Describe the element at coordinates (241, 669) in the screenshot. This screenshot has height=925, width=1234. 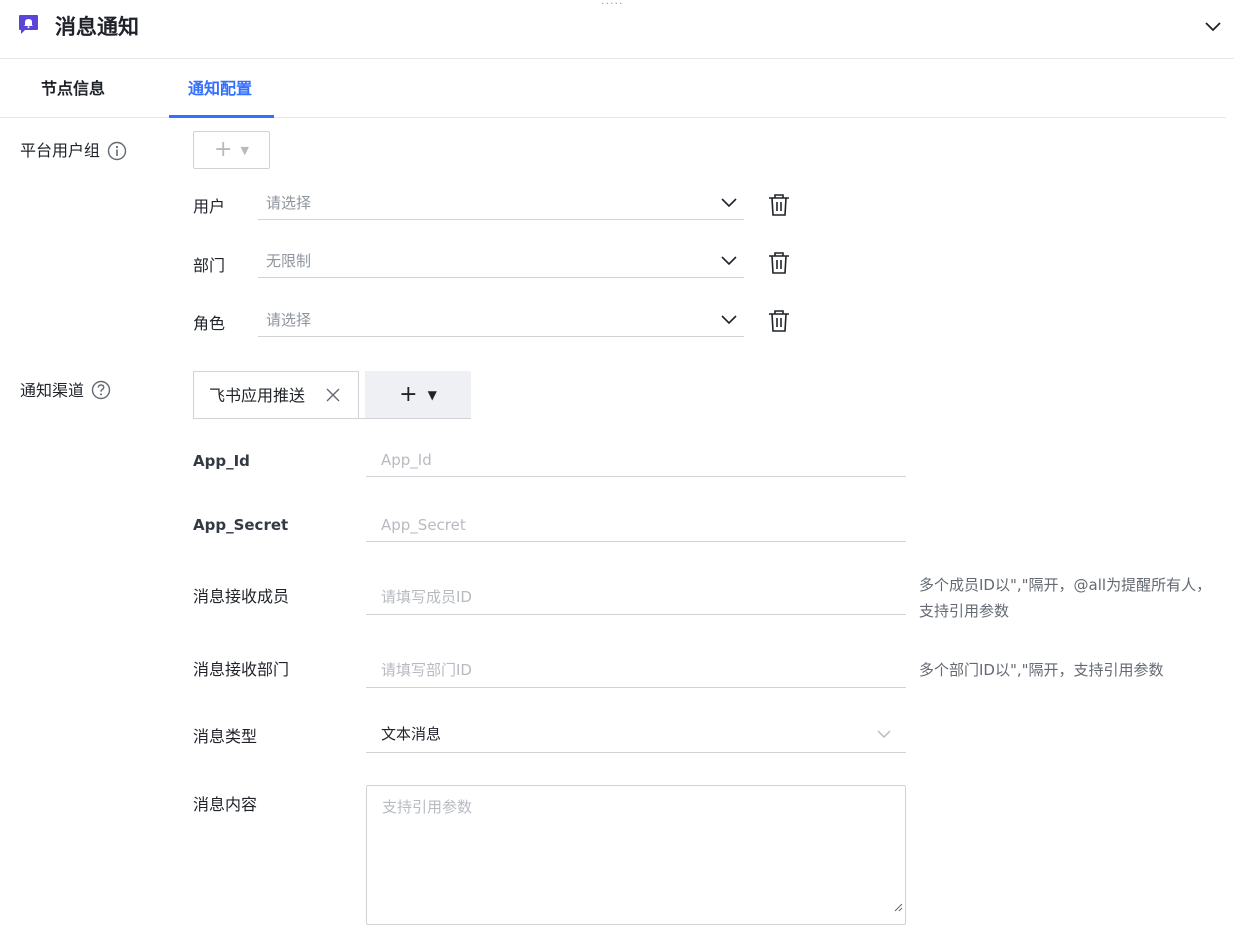
I see `receiving-departments-label: 消息接收部门` at that location.